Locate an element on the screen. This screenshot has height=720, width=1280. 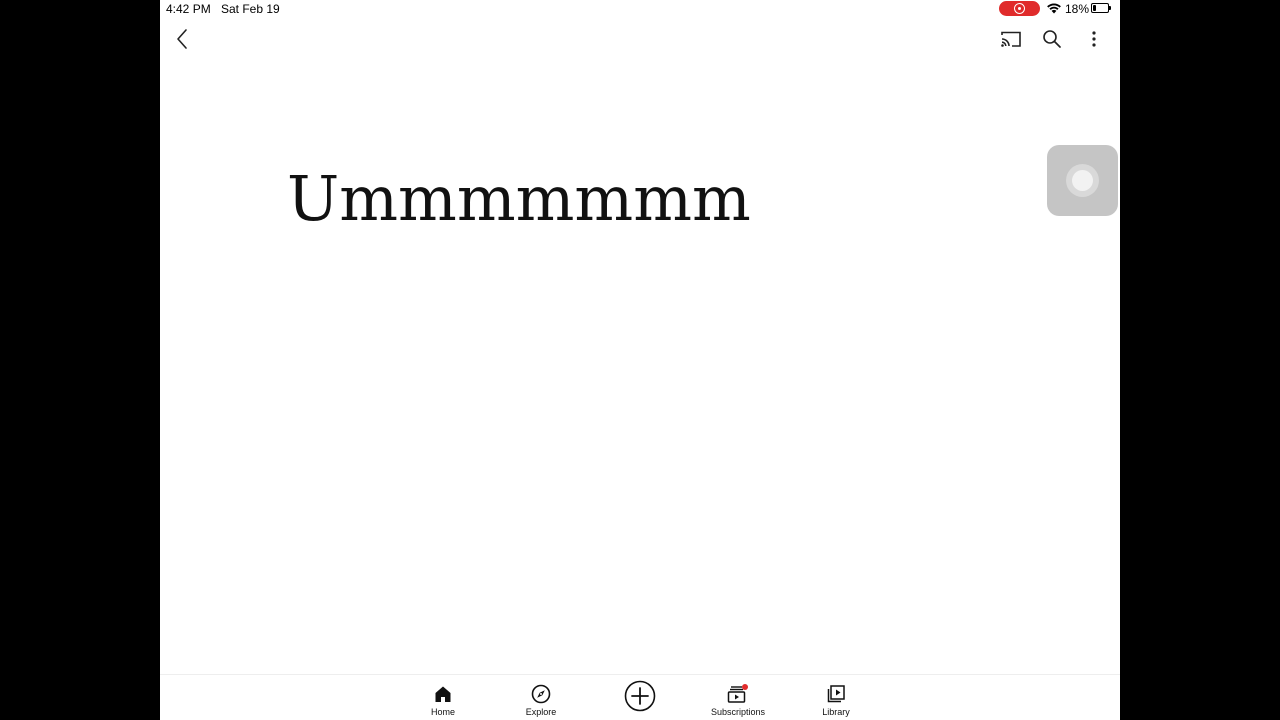
assistive-touch-button is located at coordinates (1082, 180).